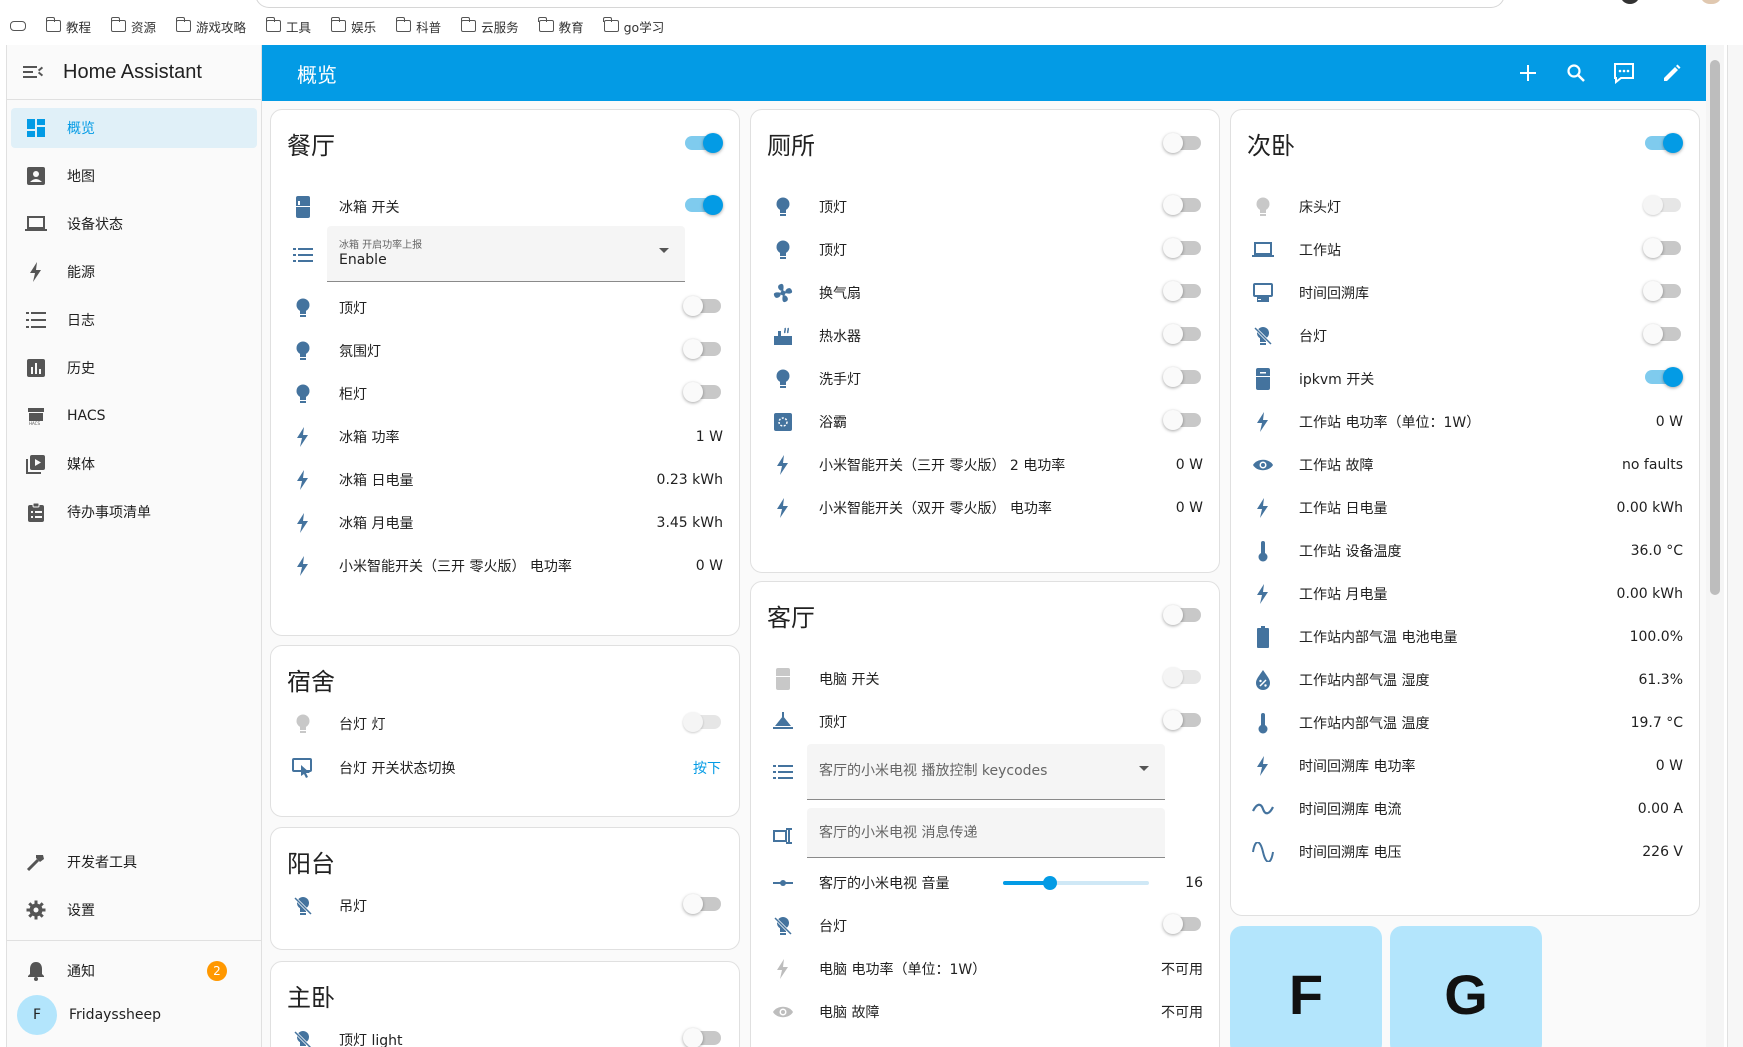  Describe the element at coordinates (1711, 2) in the screenshot. I see `browser-extension-icon` at that location.